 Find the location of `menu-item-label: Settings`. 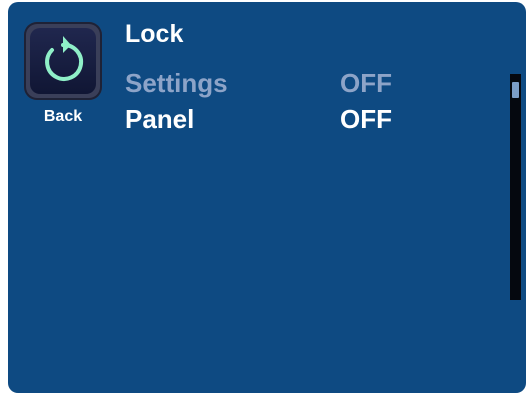

menu-item-label: Settings is located at coordinates (176, 83).